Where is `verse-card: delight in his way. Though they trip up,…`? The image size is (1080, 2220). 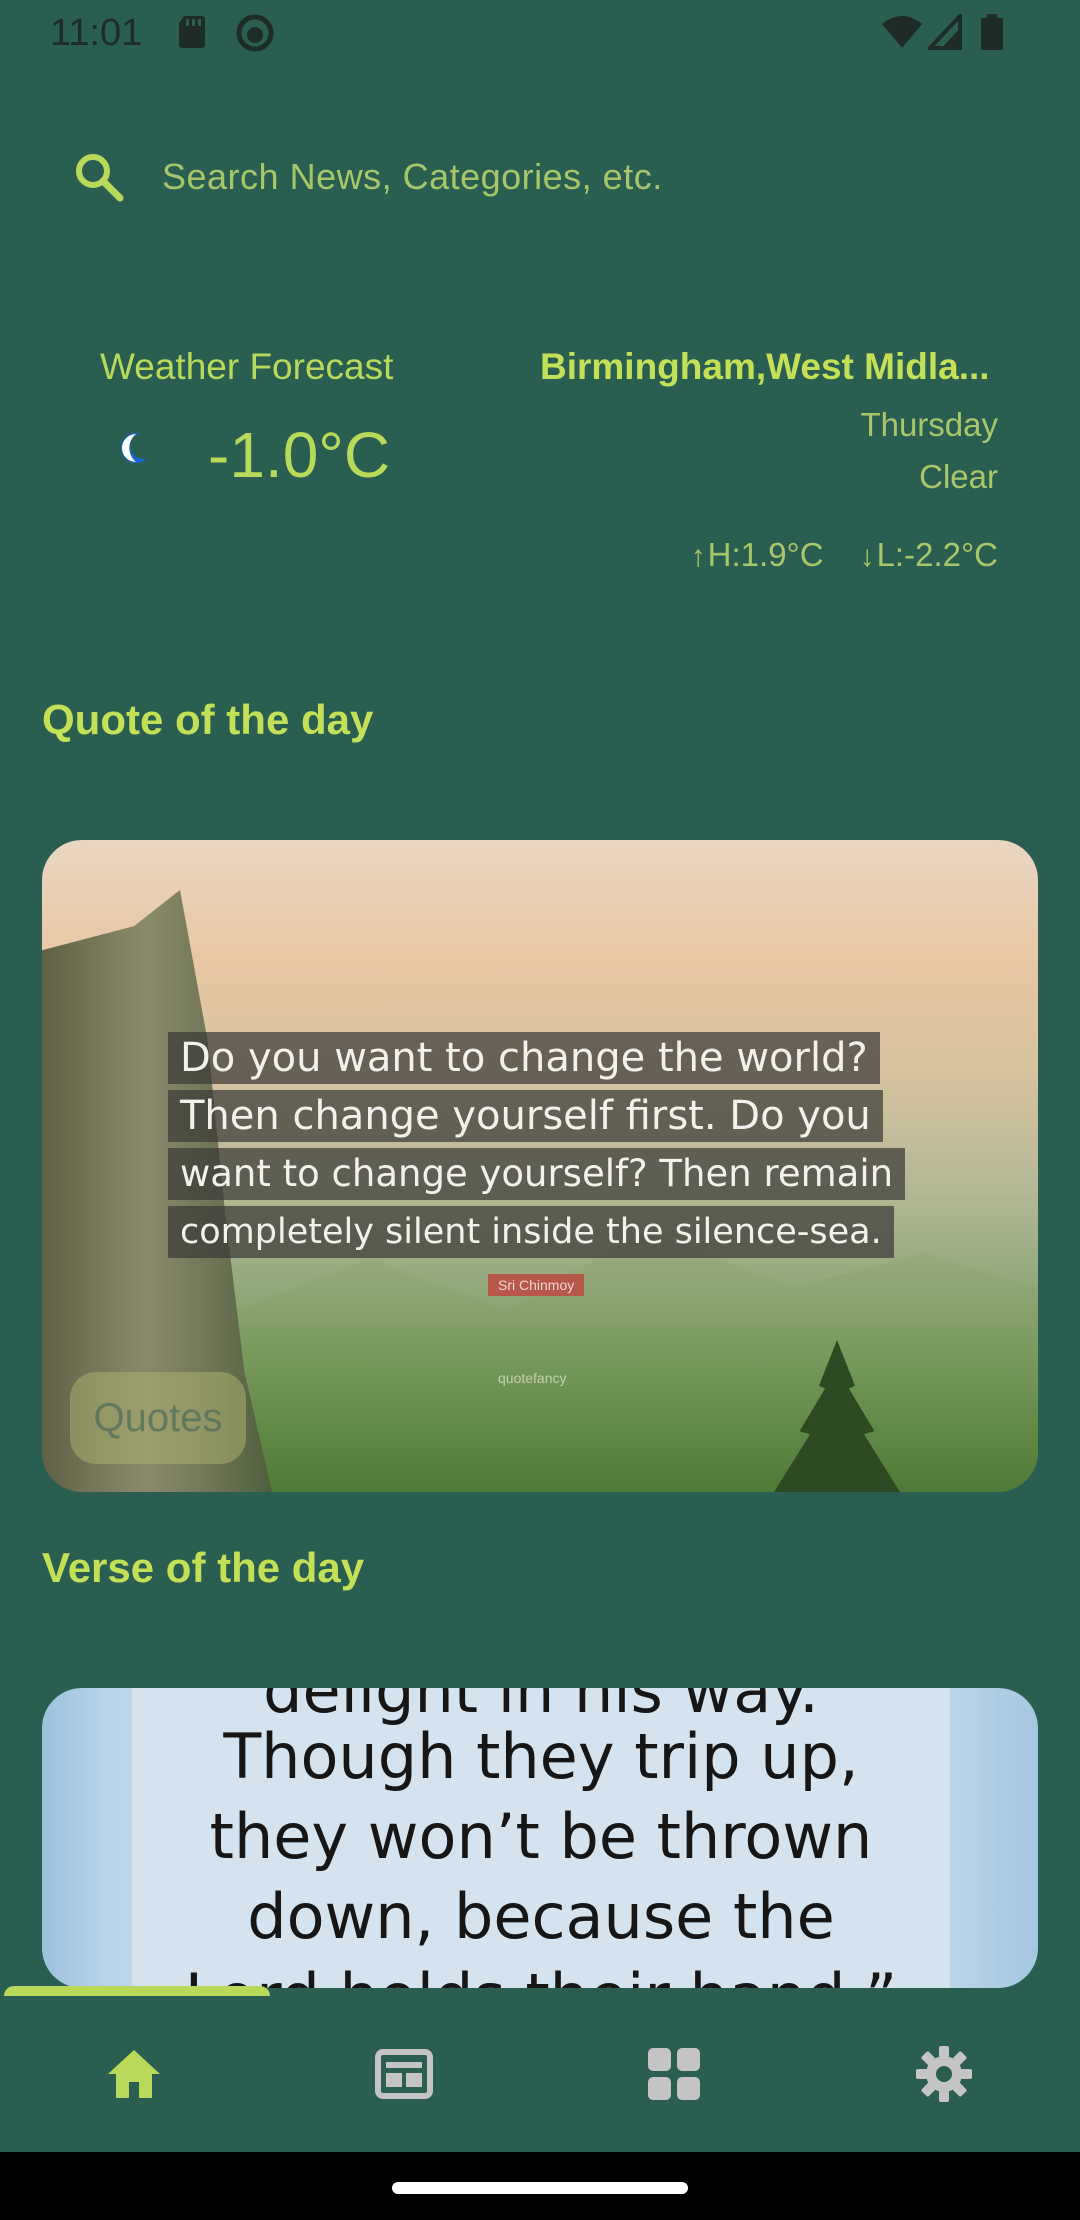
verse-card: delight in his way. Though they trip up,… is located at coordinates (540, 1838).